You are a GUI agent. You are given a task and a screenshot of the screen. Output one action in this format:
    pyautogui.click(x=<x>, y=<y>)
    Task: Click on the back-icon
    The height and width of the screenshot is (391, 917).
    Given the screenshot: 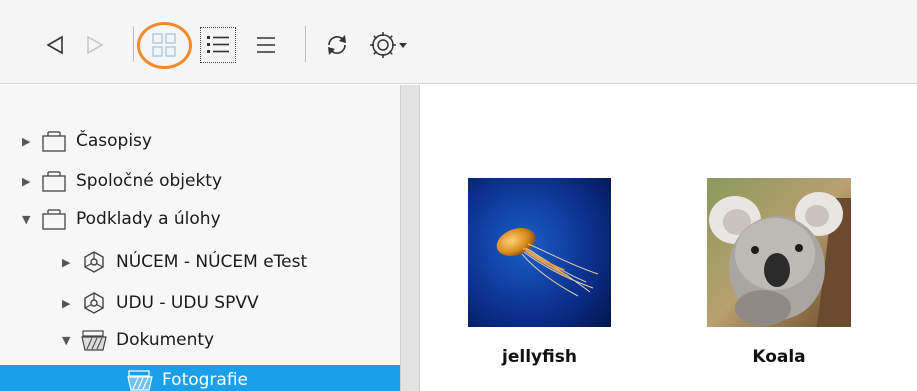 What is the action you would take?
    pyautogui.click(x=54, y=45)
    